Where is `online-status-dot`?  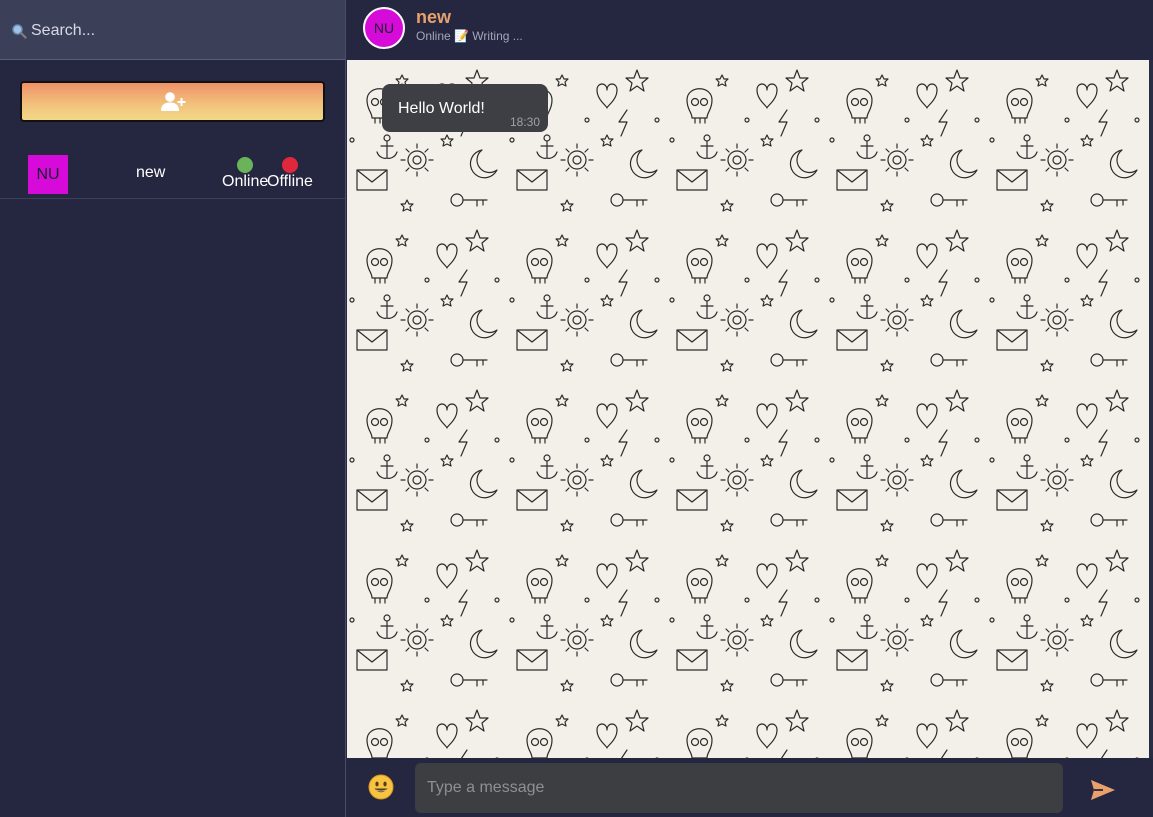
online-status-dot is located at coordinates (245, 165).